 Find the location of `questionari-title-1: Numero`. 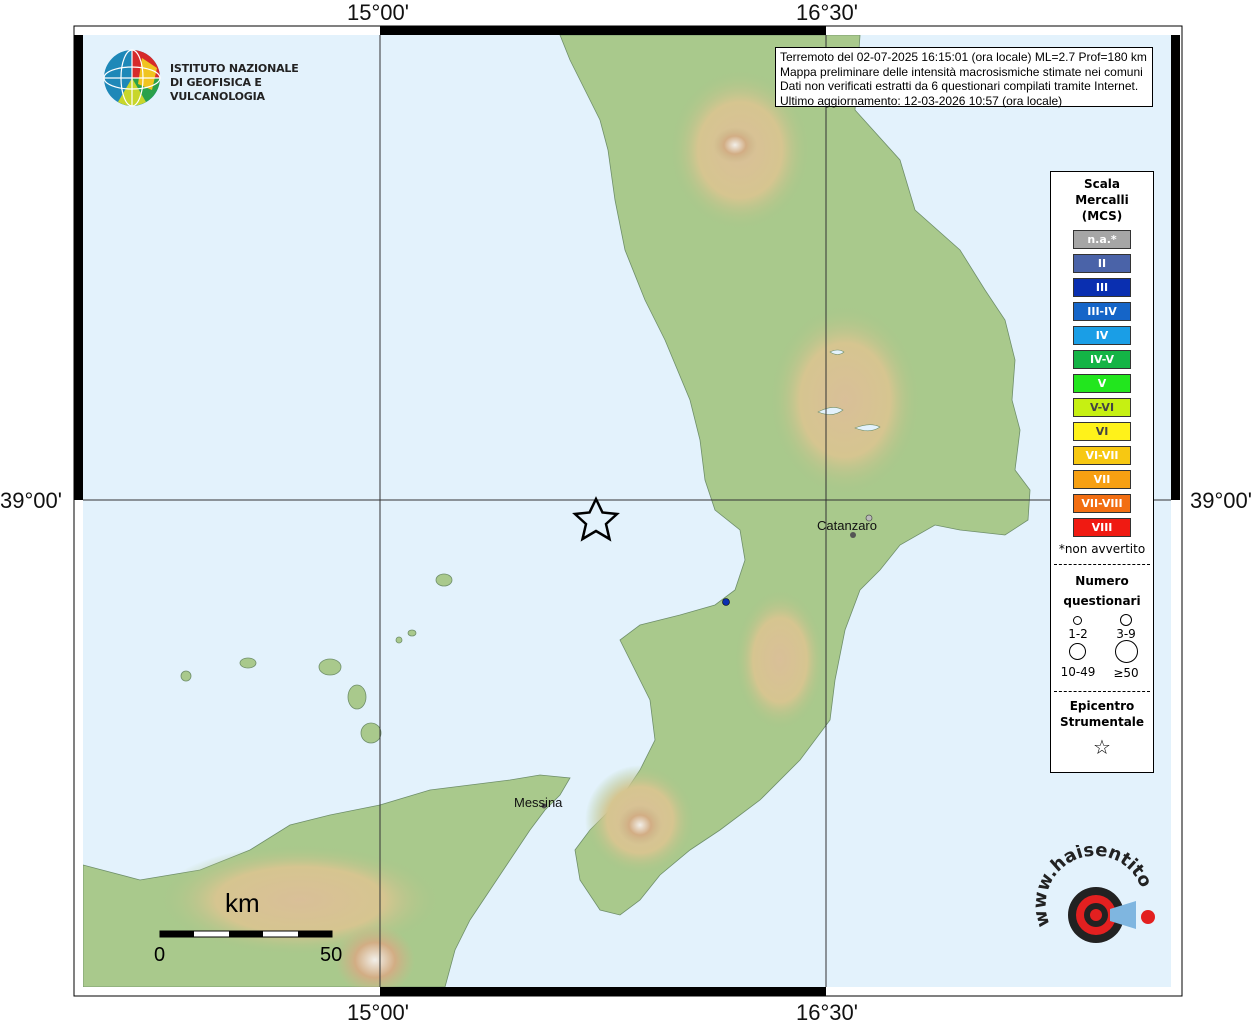

questionari-title-1: Numero is located at coordinates (1102, 581).